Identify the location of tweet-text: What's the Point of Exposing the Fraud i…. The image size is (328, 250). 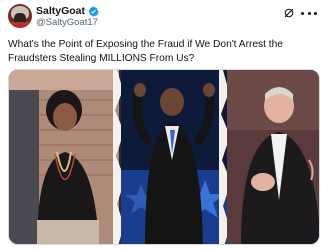
(145, 51).